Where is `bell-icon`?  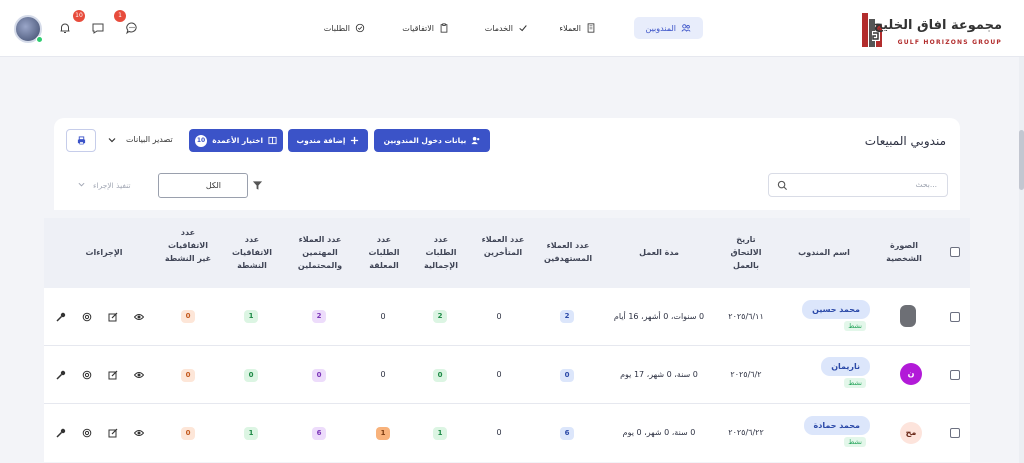 bell-icon is located at coordinates (65, 28).